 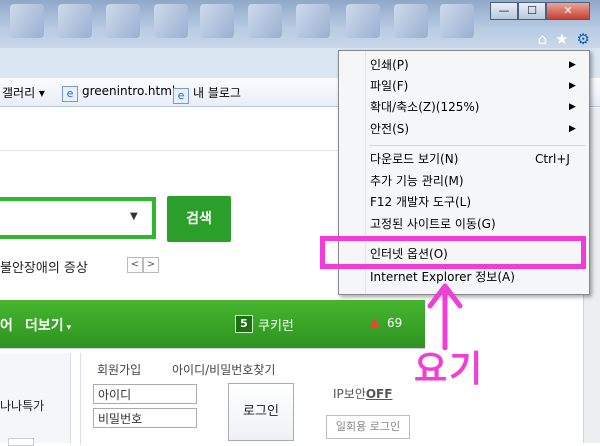 I want to click on search-input: ▼, so click(x=78, y=218).